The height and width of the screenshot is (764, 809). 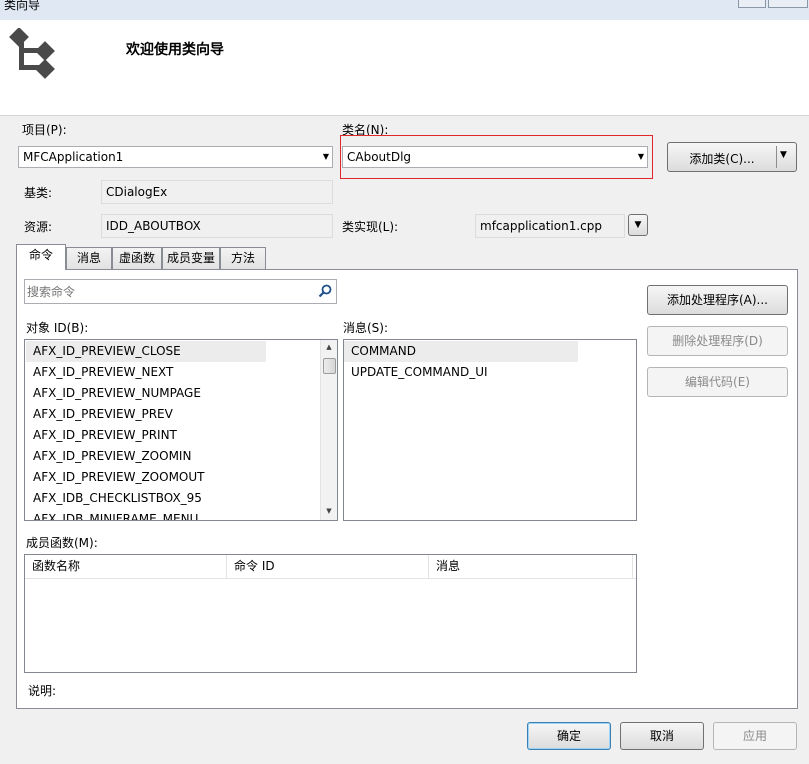 I want to click on description-label: 说明:, so click(x=42, y=691).